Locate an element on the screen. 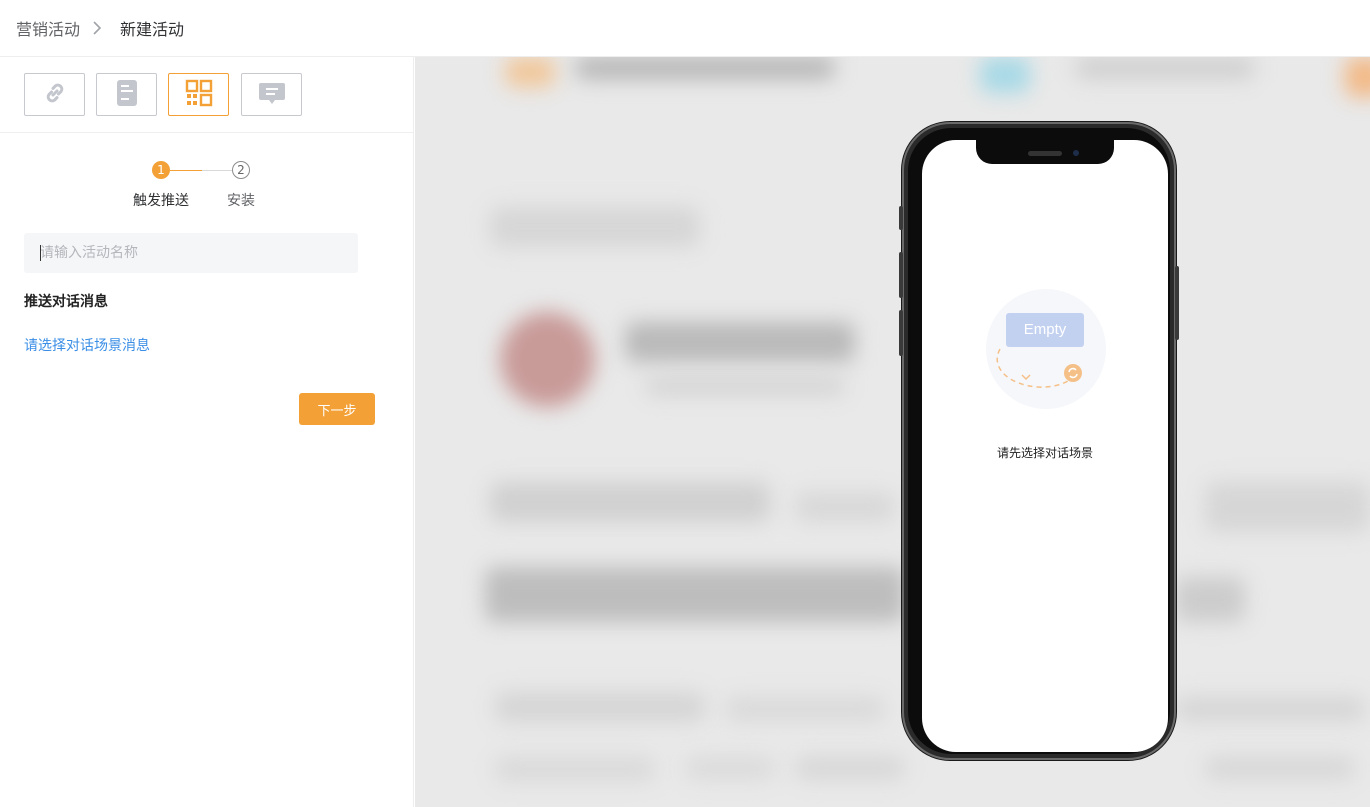 This screenshot has width=1370, height=807. step-2-number: 2 is located at coordinates (241, 170).